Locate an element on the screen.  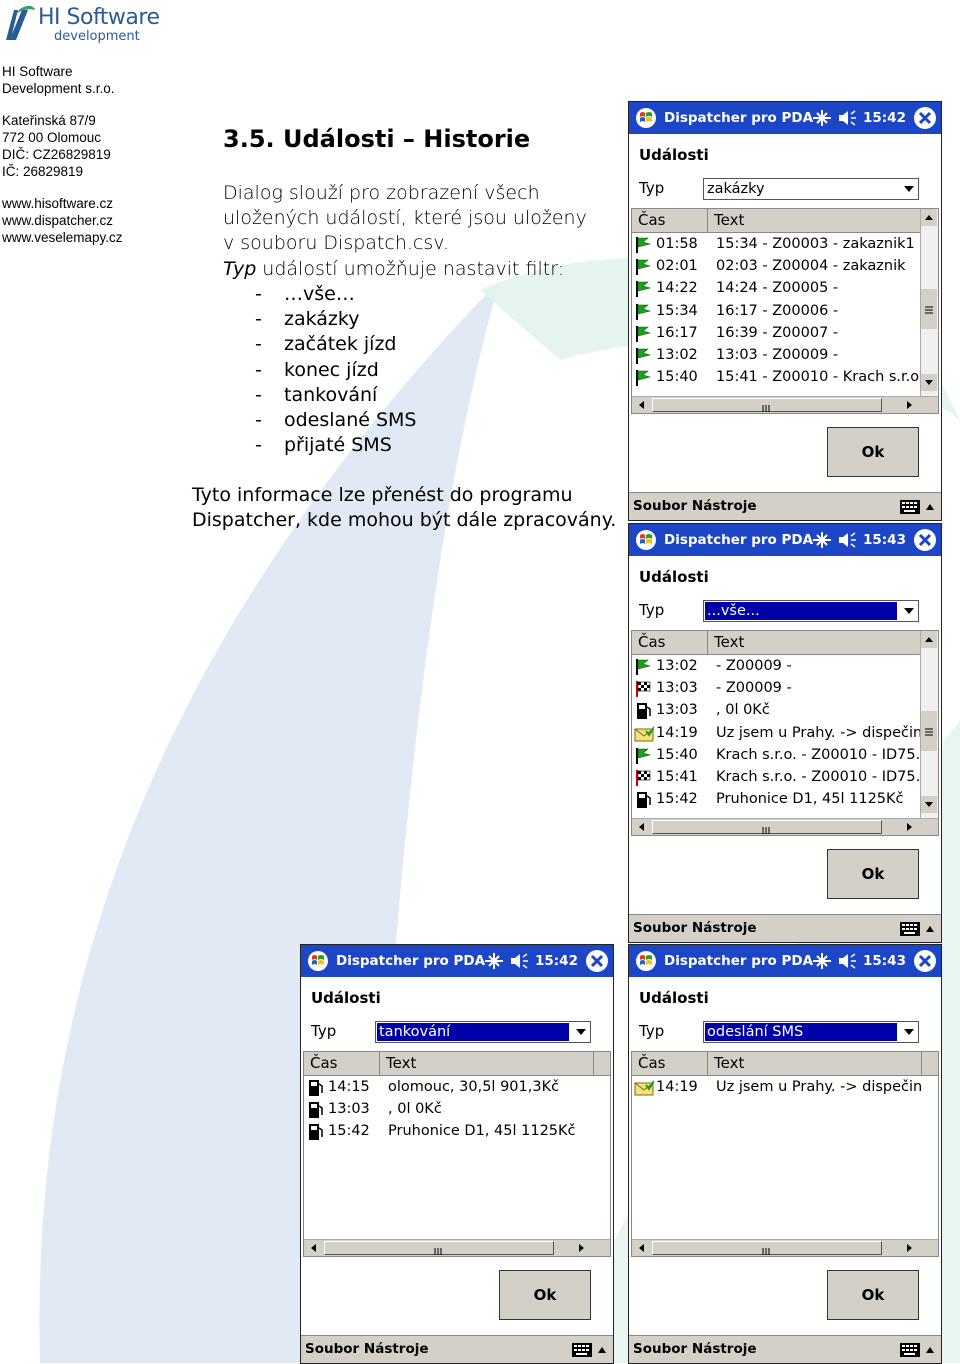
list-row: 01:58 15:34 - Z00003 - zakaznik1 is located at coordinates (777, 245).